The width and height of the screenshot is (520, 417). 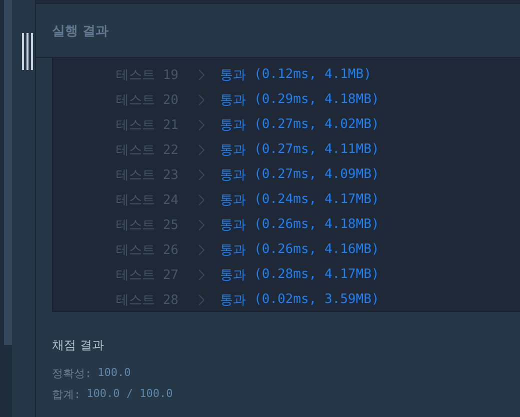 What do you see at coordinates (8, 172) in the screenshot?
I see `scrollbar-thumb` at bounding box center [8, 172].